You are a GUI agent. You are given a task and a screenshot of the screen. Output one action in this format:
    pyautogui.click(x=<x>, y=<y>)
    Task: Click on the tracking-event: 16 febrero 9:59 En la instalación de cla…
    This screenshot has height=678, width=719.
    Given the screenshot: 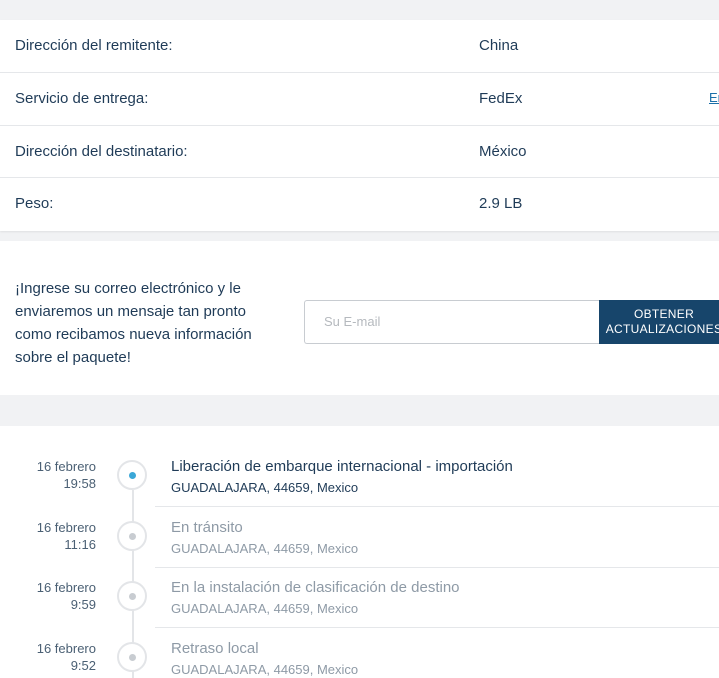 What is the action you would take?
    pyautogui.click(x=359, y=587)
    